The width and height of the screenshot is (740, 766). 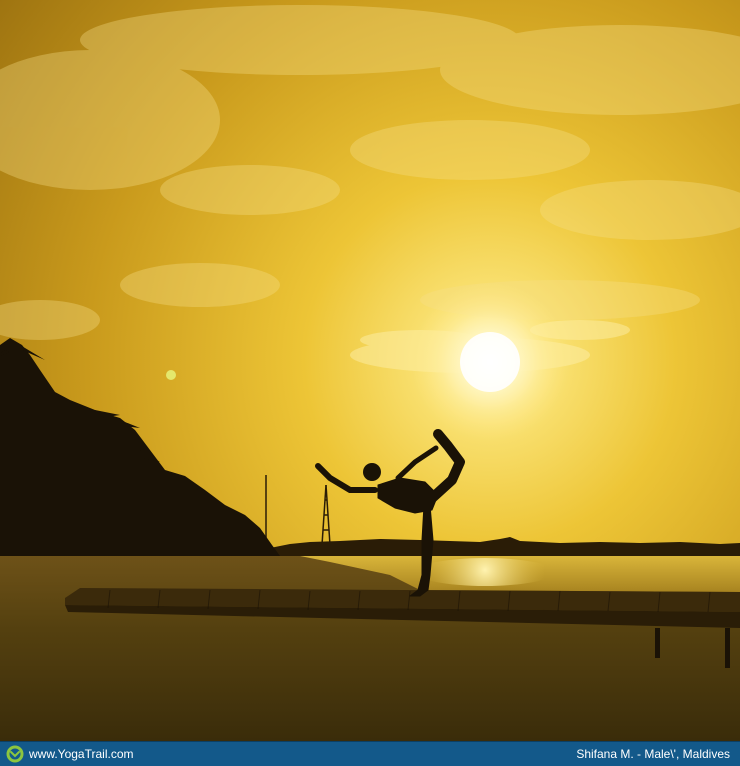 What do you see at coordinates (171, 375) in the screenshot?
I see `lens-flare` at bounding box center [171, 375].